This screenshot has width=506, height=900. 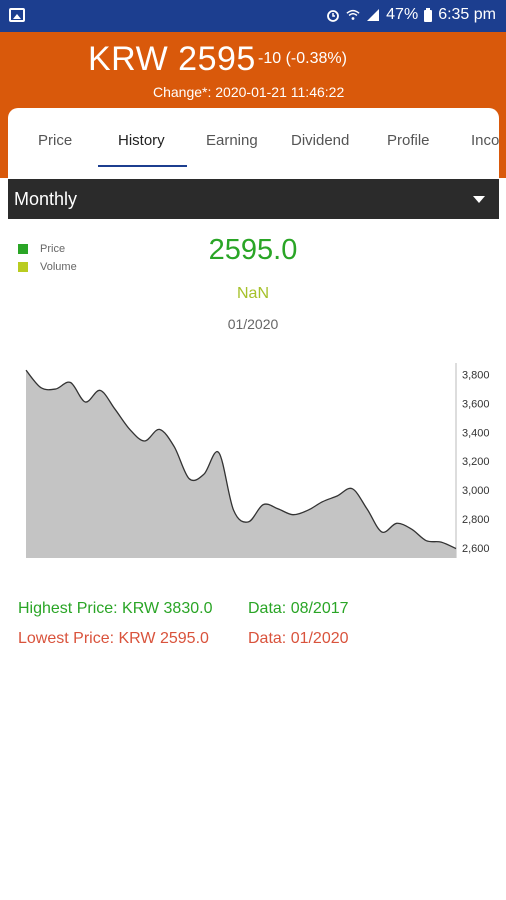 What do you see at coordinates (298, 608) in the screenshot?
I see `highest-price-date: Data: 08/2017` at bounding box center [298, 608].